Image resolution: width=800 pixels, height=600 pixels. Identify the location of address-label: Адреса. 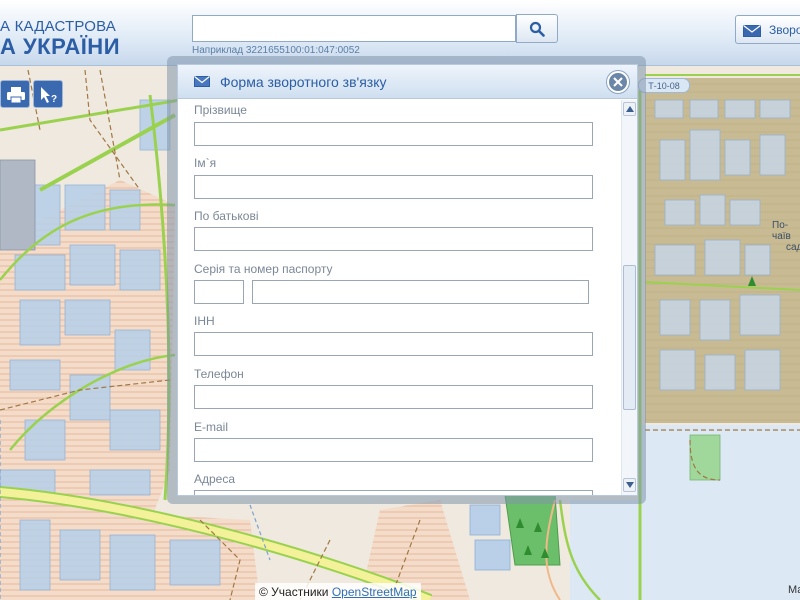
(215, 479).